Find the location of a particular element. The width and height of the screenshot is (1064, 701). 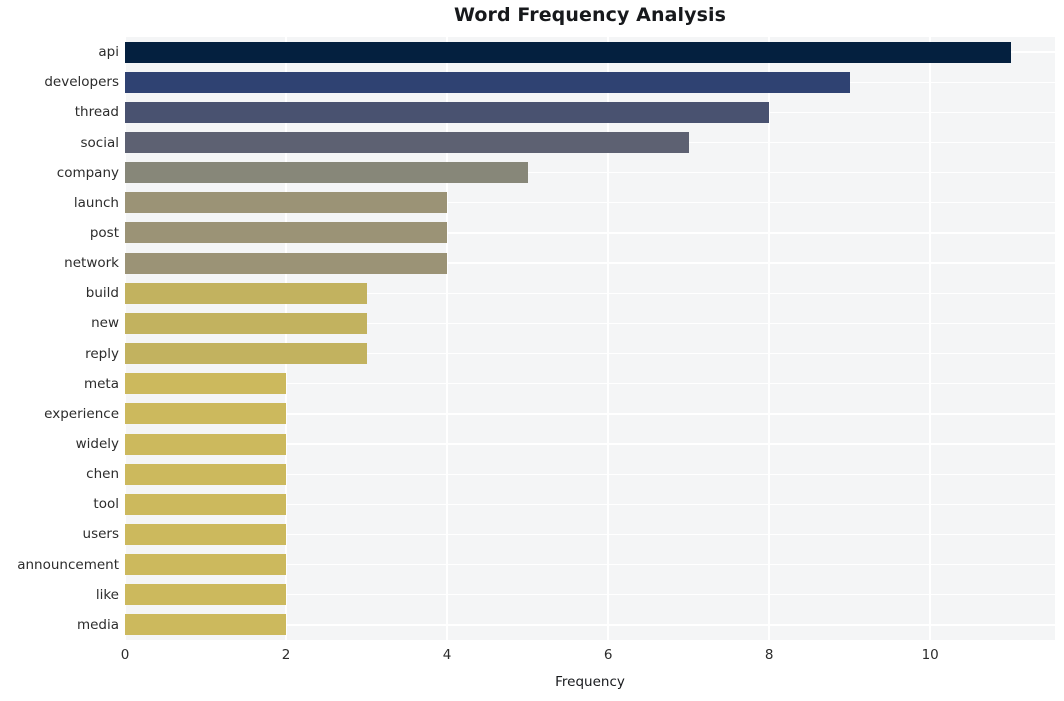

y-tick-label-users: users is located at coordinates (100, 534).